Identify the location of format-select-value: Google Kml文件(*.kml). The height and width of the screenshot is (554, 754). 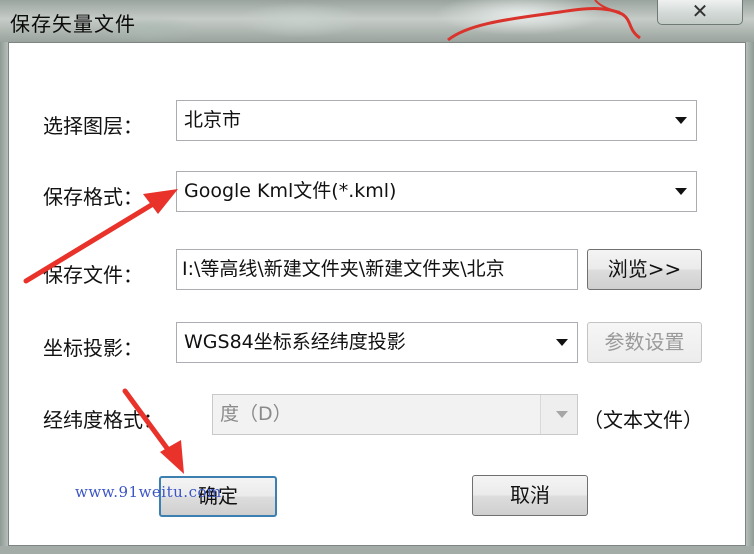
(290, 191).